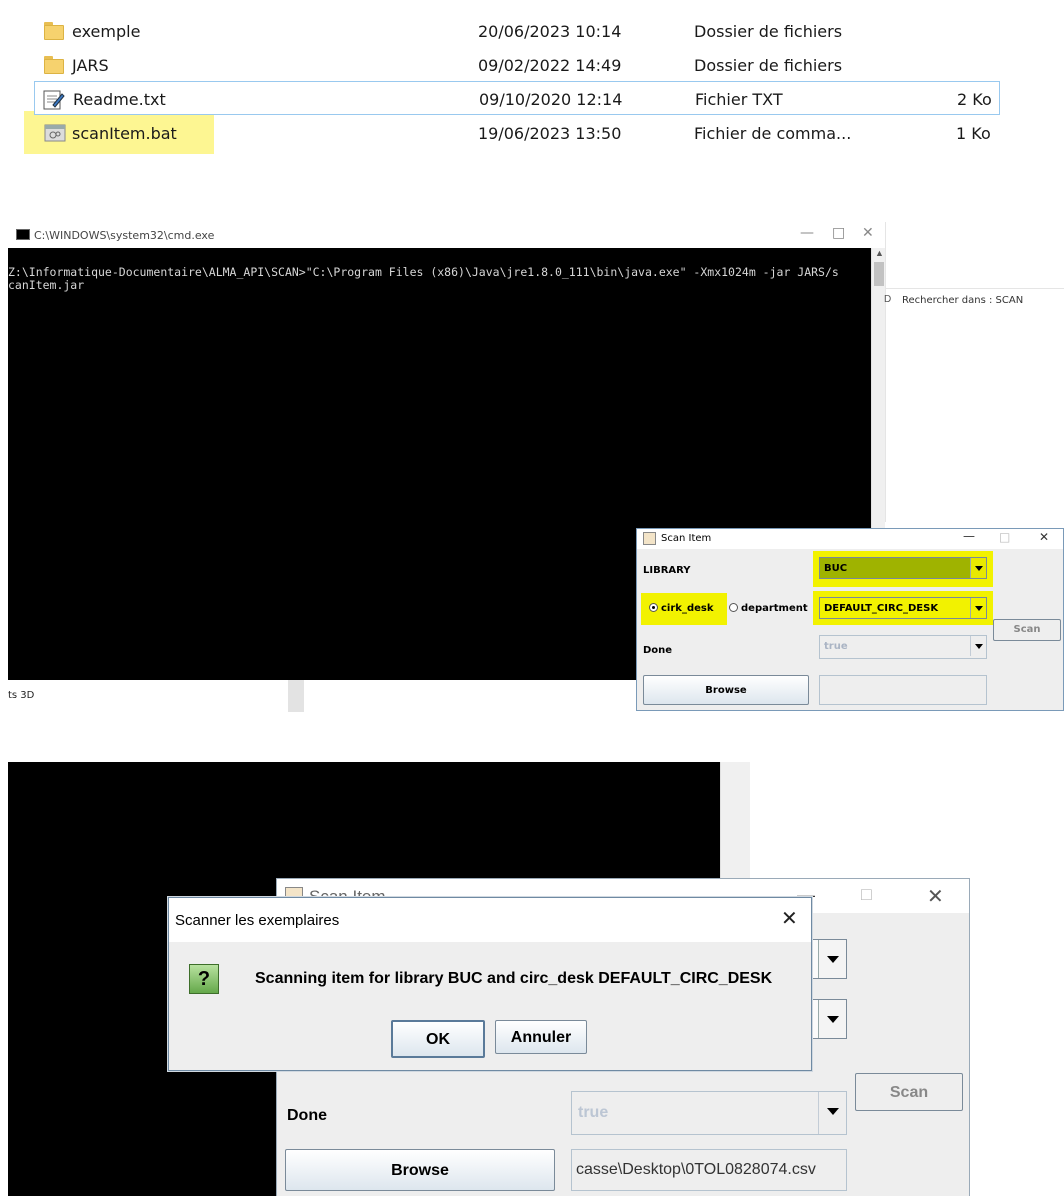  I want to click on library-select: BUC, so click(903, 568).